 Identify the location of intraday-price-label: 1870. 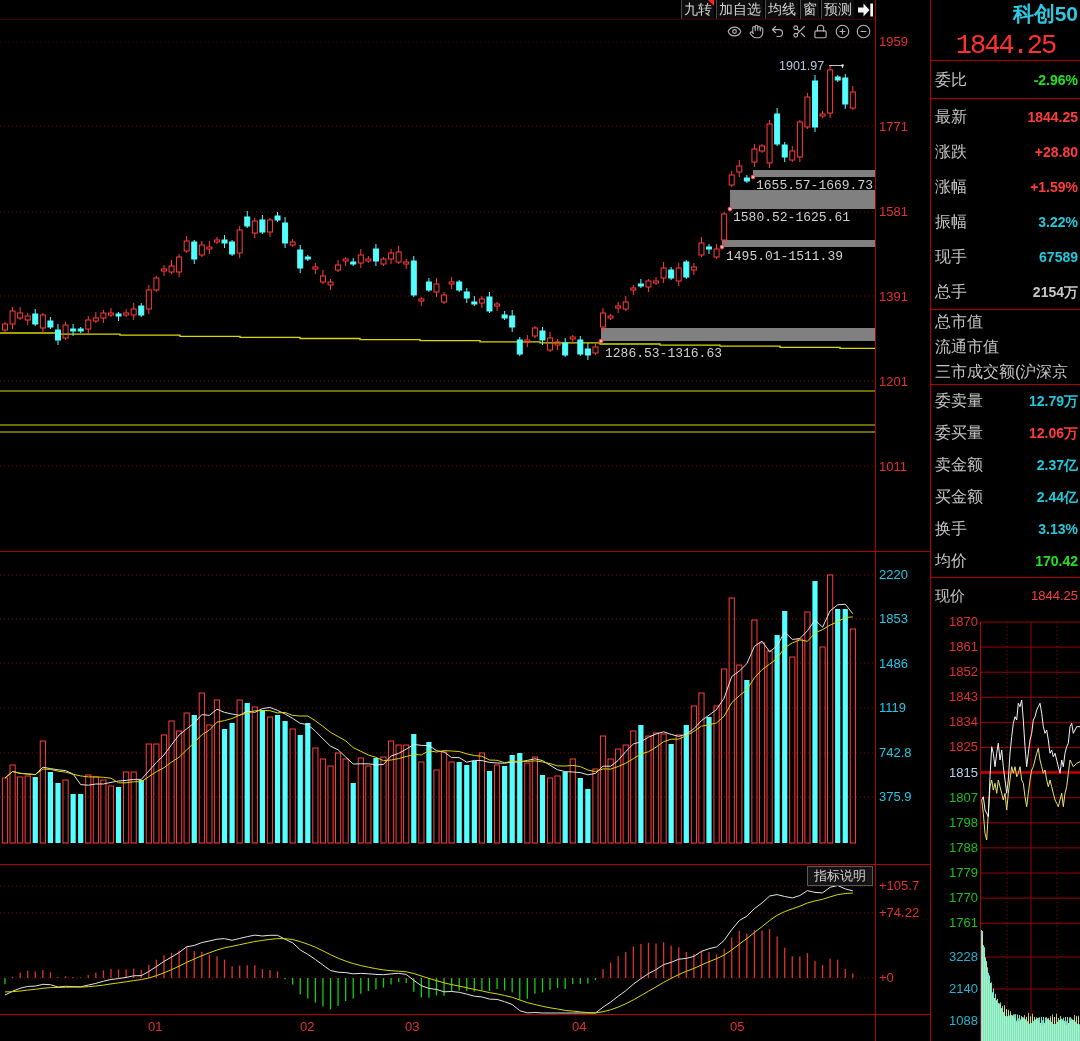
(963, 621).